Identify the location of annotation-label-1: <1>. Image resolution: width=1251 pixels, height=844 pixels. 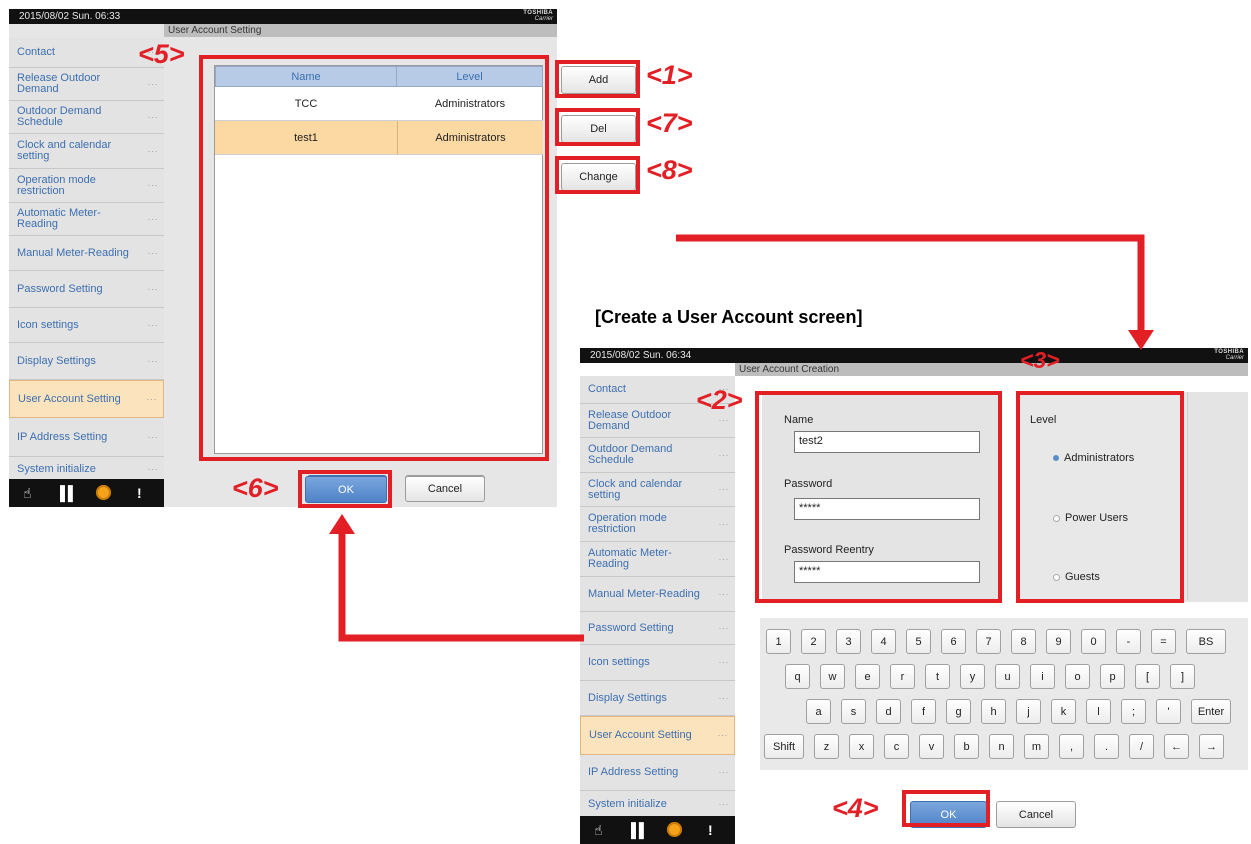
(669, 75).